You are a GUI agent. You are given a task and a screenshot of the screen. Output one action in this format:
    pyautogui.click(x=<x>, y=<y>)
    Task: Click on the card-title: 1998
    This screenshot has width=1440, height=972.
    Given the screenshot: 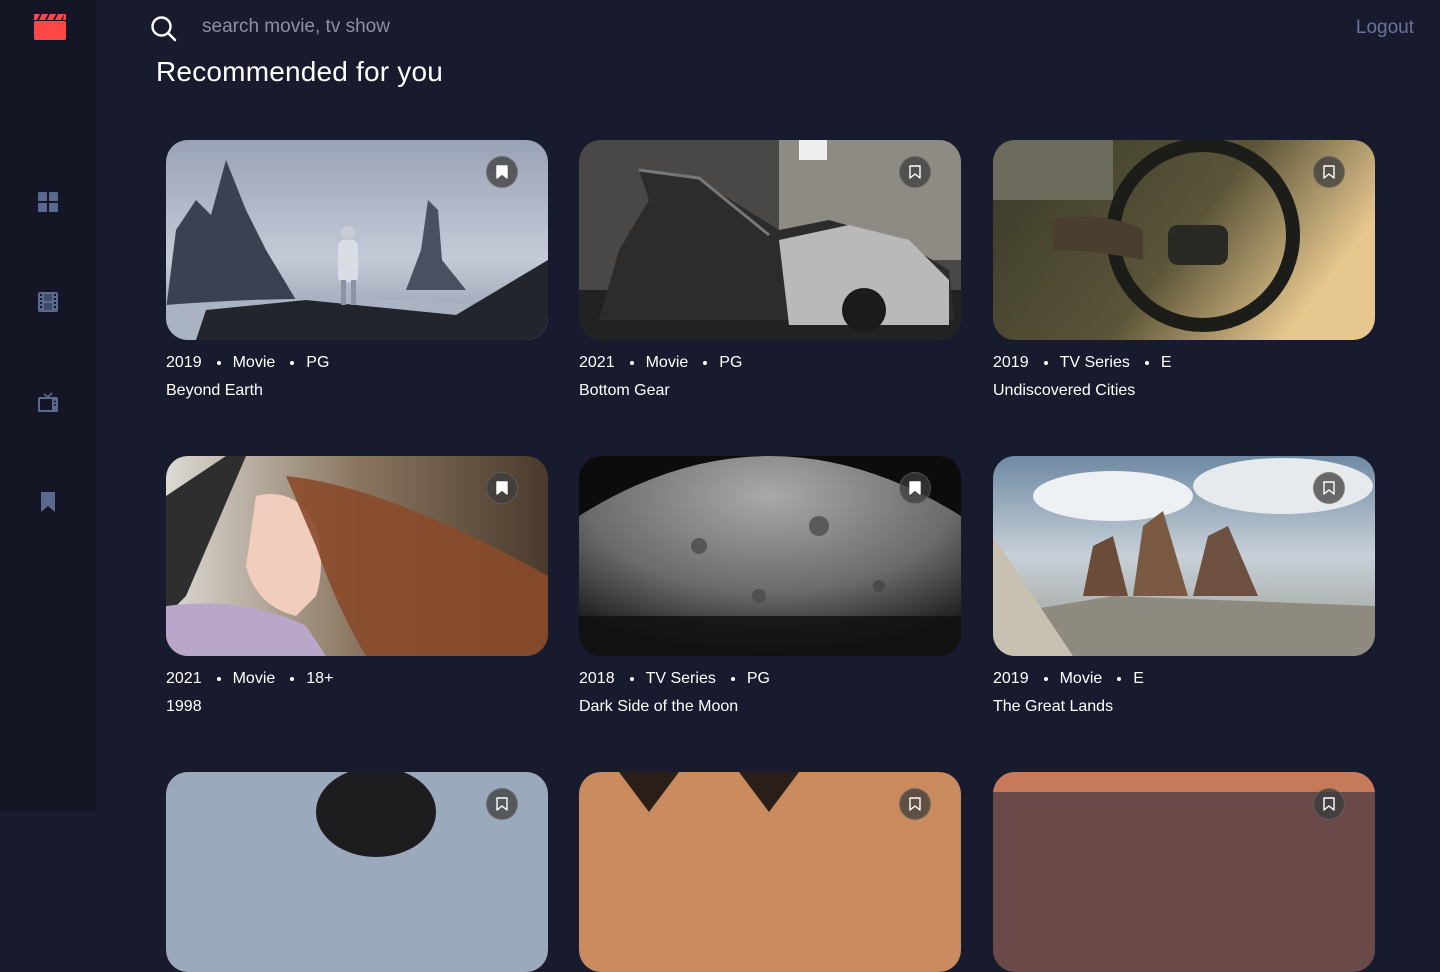 What is the action you would take?
    pyautogui.click(x=357, y=707)
    